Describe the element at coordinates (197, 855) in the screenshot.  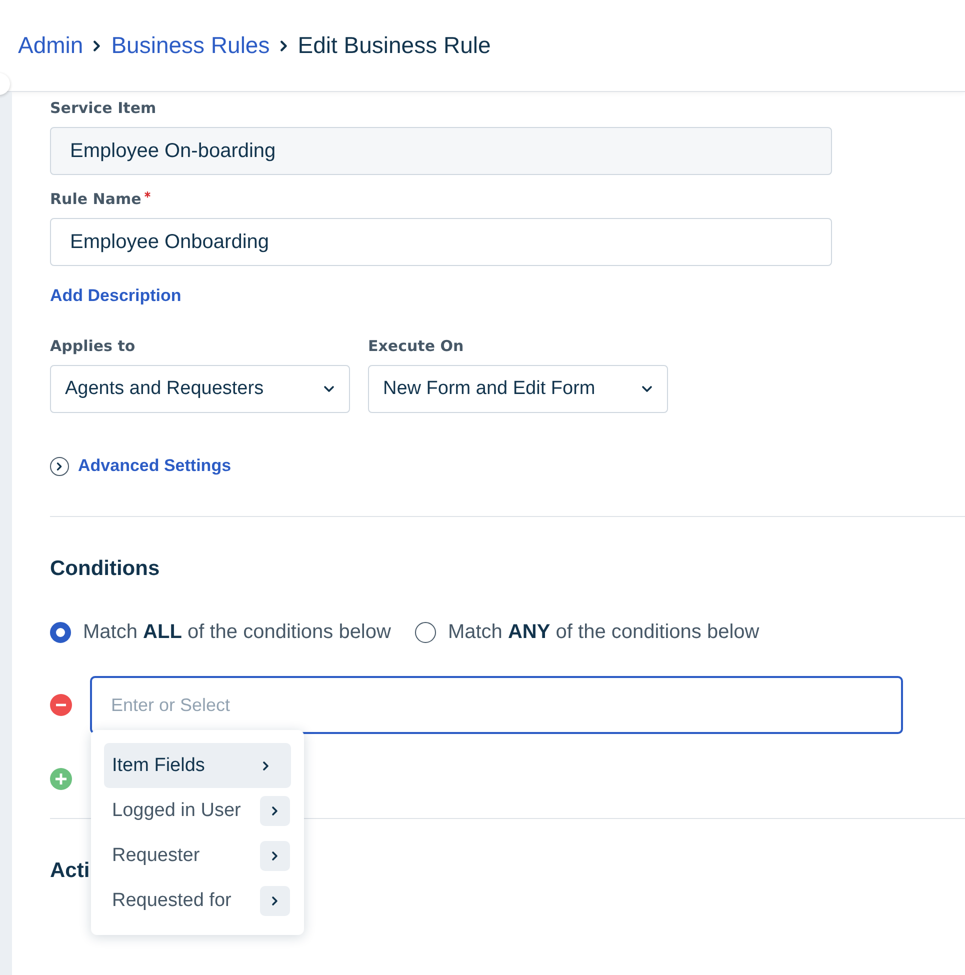
I see `menu-item: Requester` at that location.